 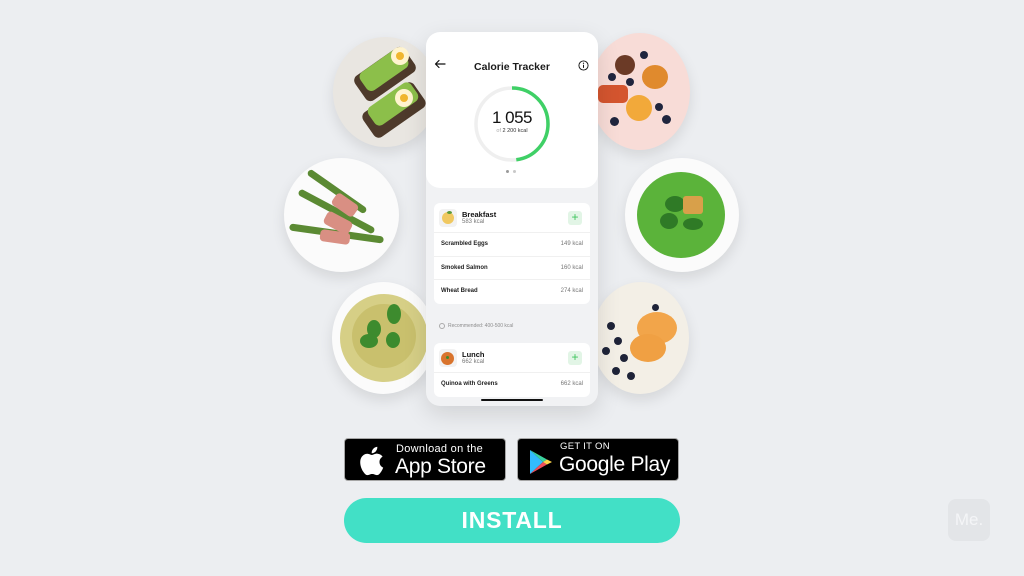 What do you see at coordinates (383, 338) in the screenshot?
I see `pesto-pasta-plate` at bounding box center [383, 338].